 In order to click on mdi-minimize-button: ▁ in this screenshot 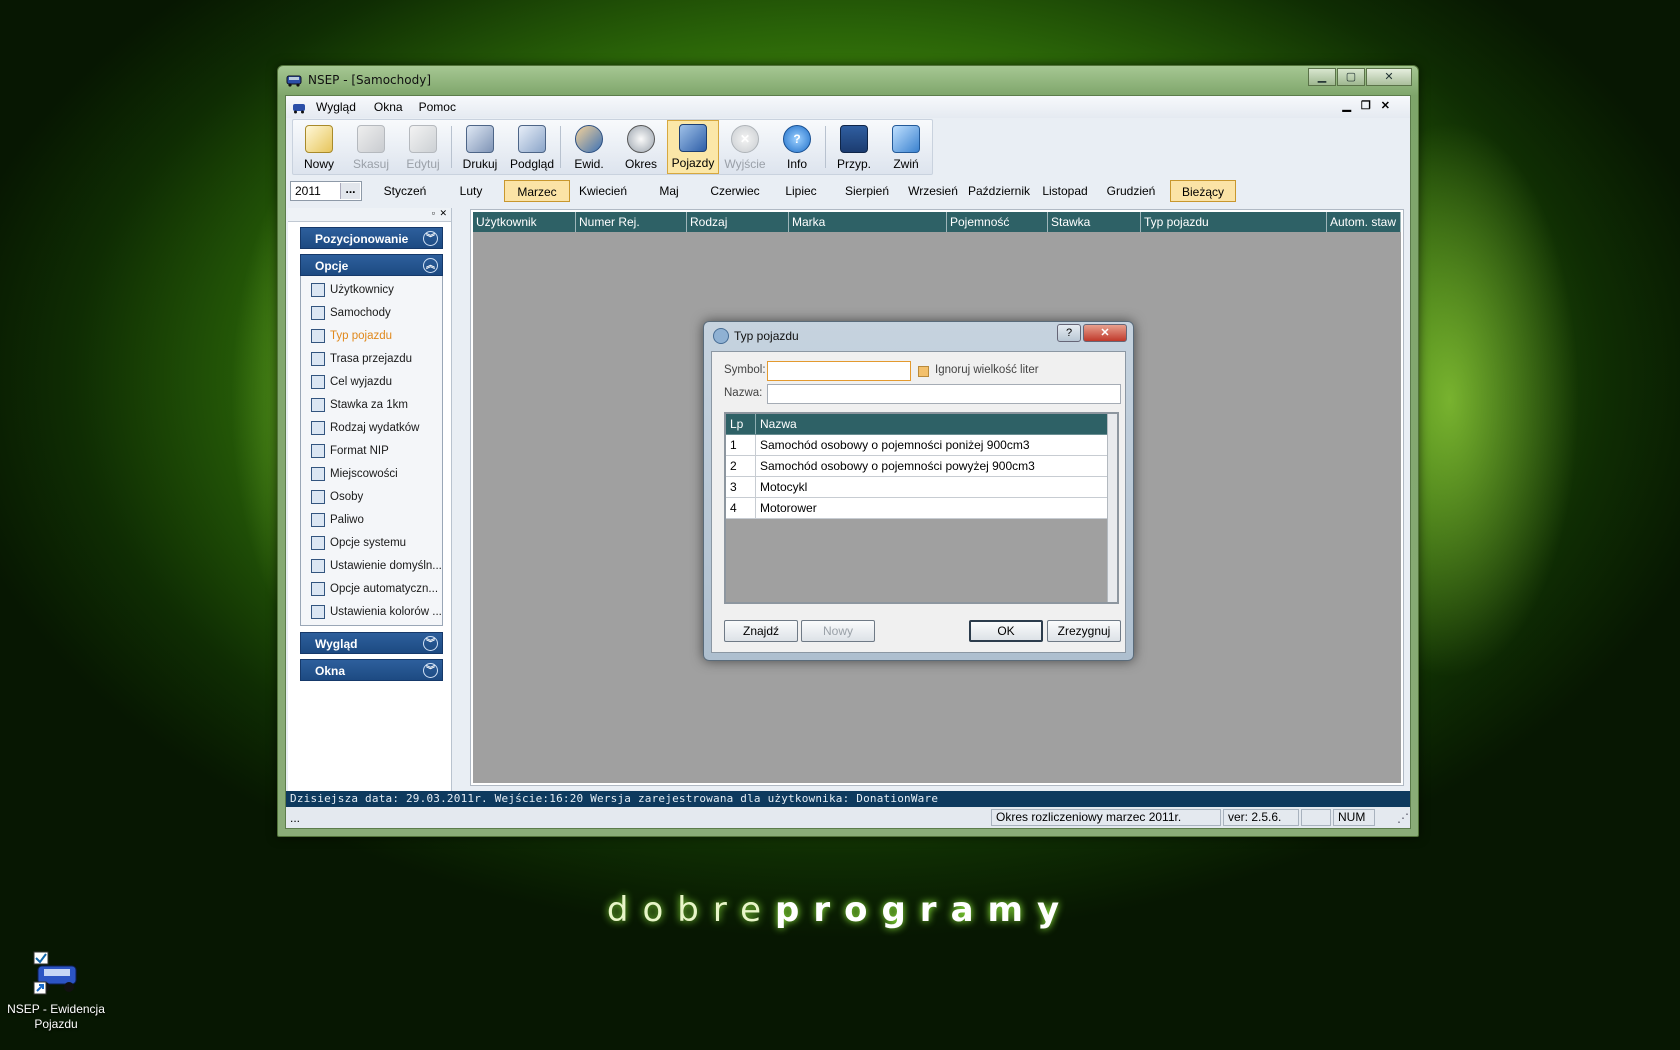, I will do `click(1346, 105)`.